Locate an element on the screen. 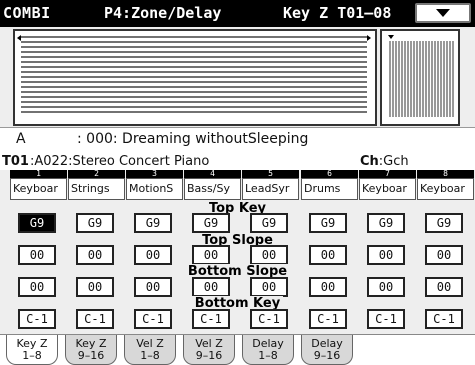  timbre-number: 6 is located at coordinates (329, 174).